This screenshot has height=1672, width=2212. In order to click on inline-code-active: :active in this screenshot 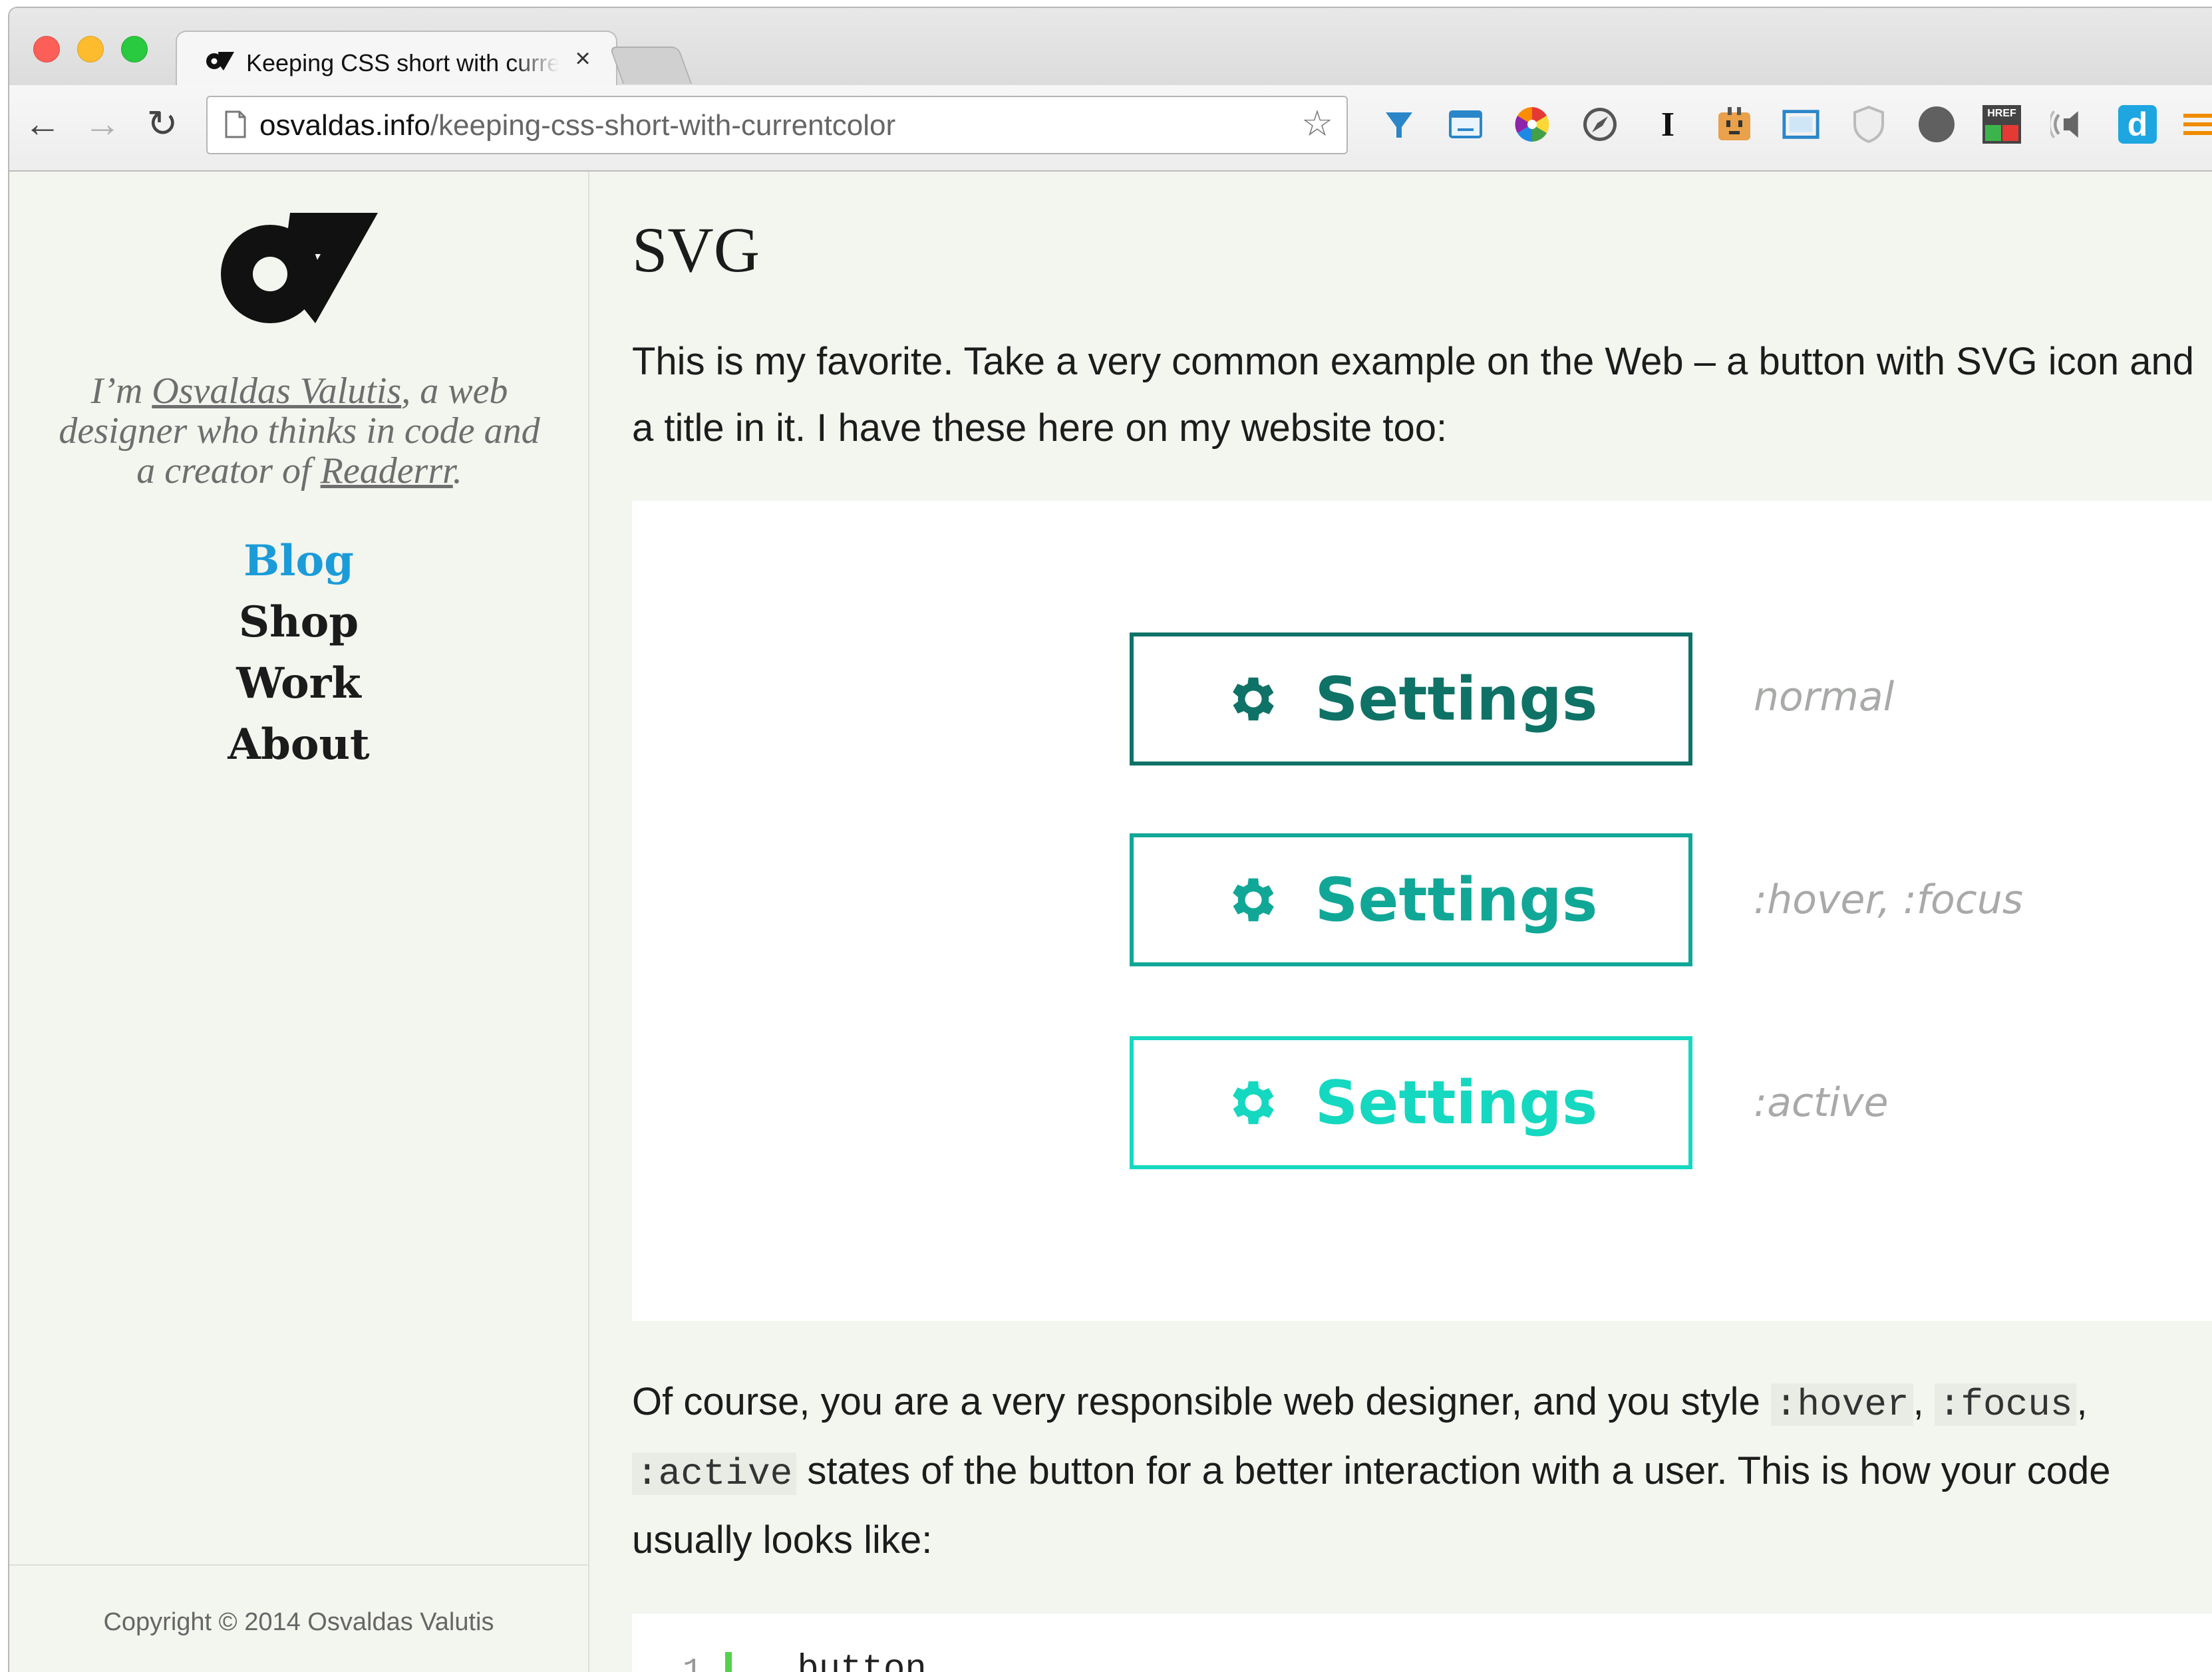, I will do `click(714, 1474)`.